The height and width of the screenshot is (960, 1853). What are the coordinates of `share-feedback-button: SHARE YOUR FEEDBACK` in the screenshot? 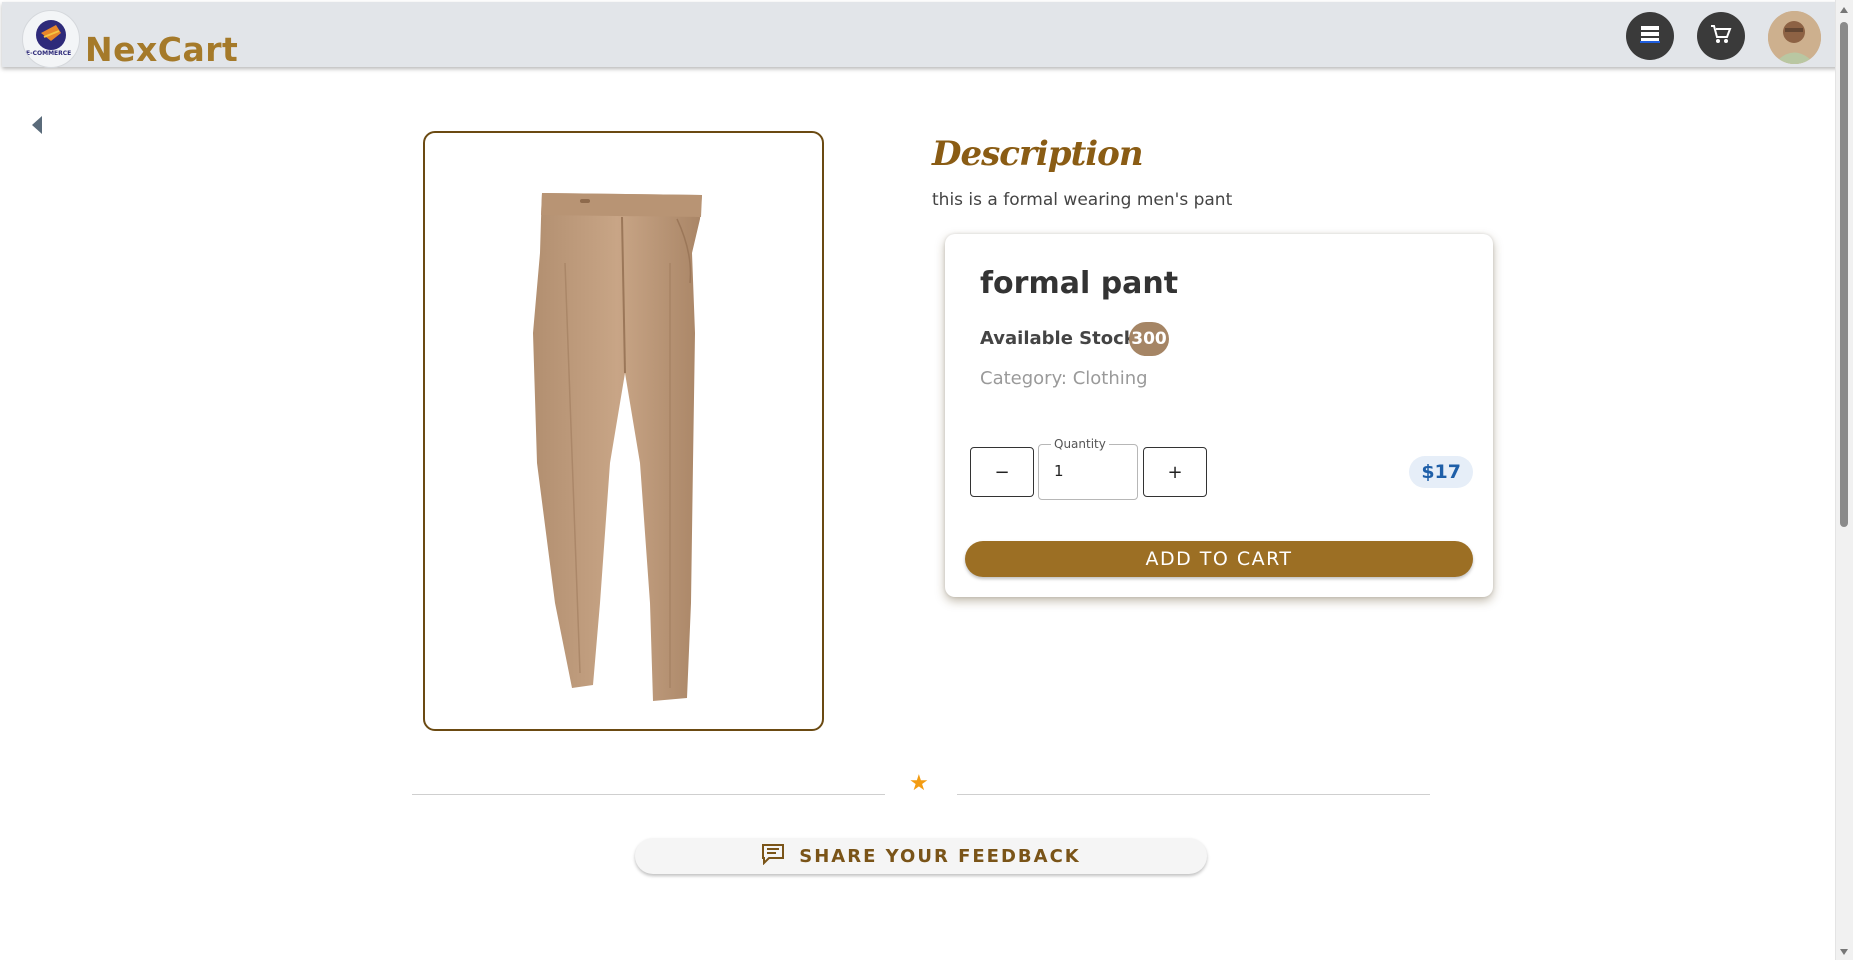 It's located at (921, 856).